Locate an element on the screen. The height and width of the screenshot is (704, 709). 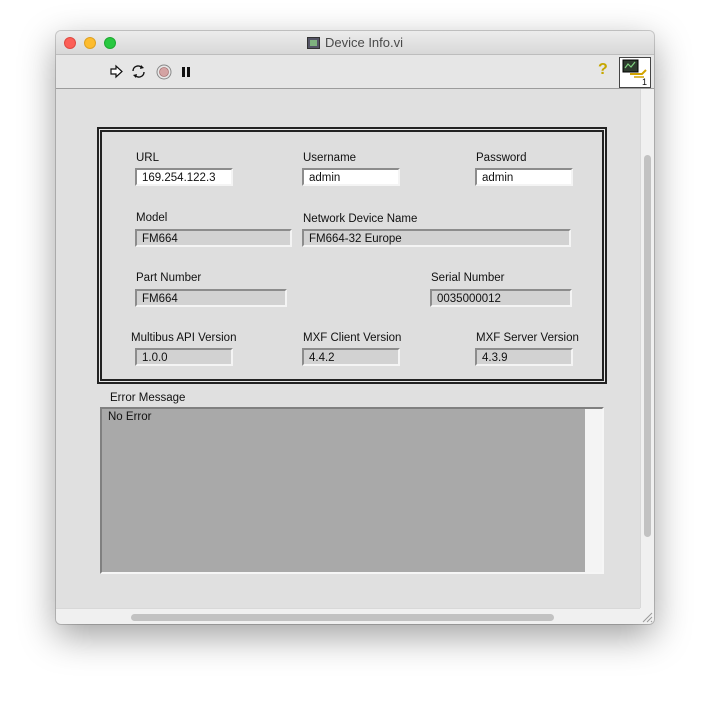
username-input: admin is located at coordinates (351, 177).